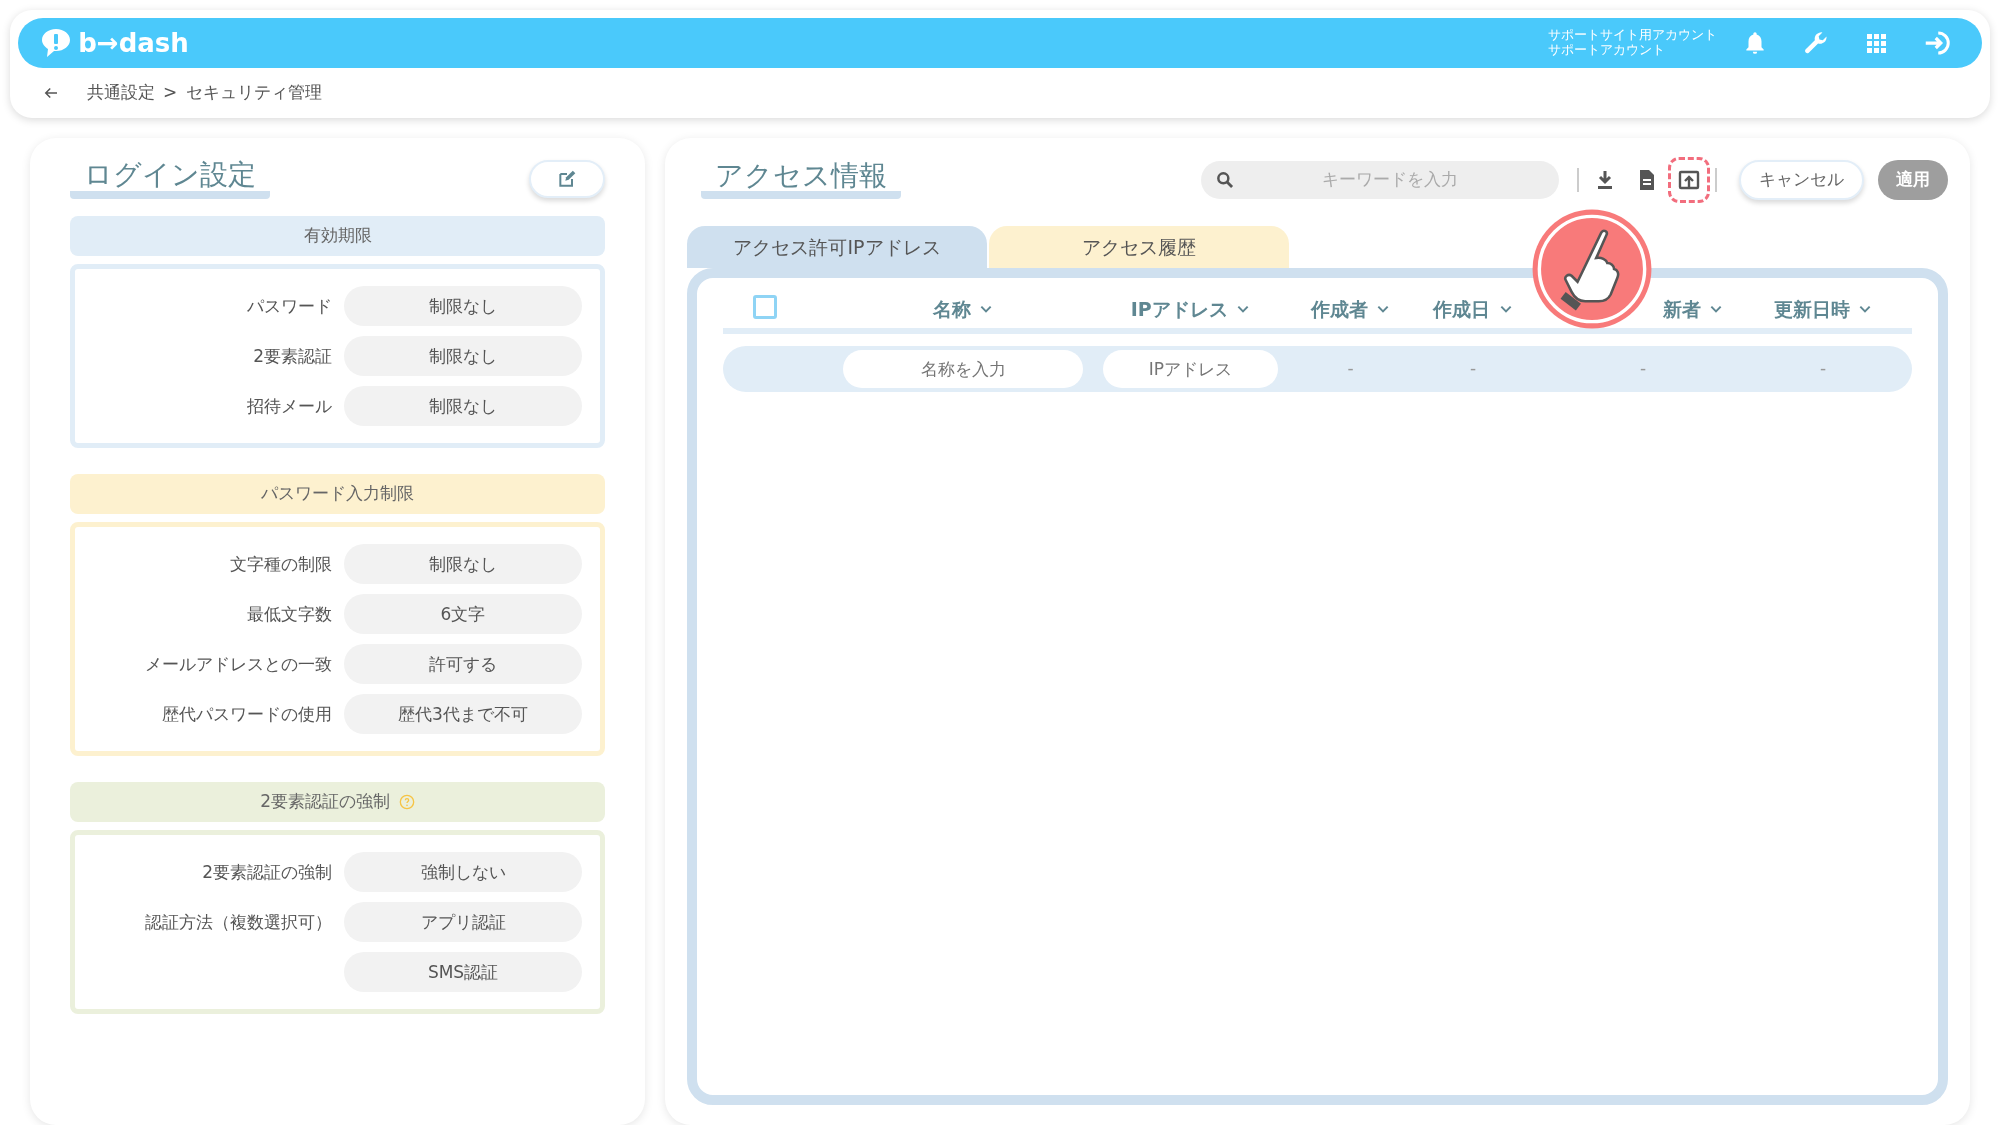  What do you see at coordinates (463, 714) in the screenshot?
I see `setting-value: 歴代3代まで不可` at bounding box center [463, 714].